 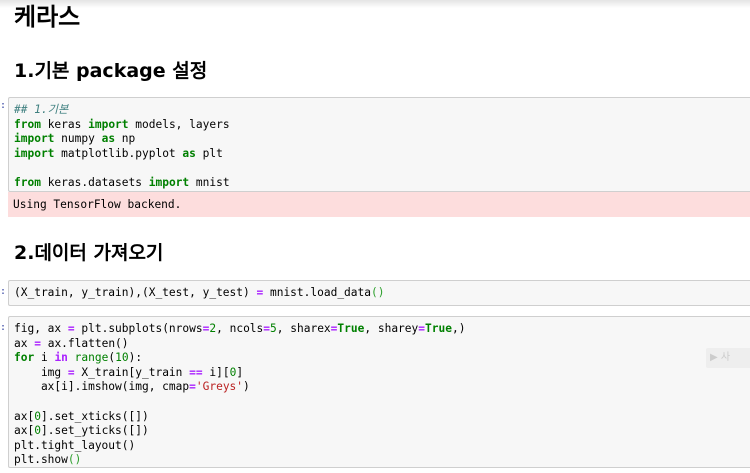 I want to click on code-token: ), so click(x=246, y=387).